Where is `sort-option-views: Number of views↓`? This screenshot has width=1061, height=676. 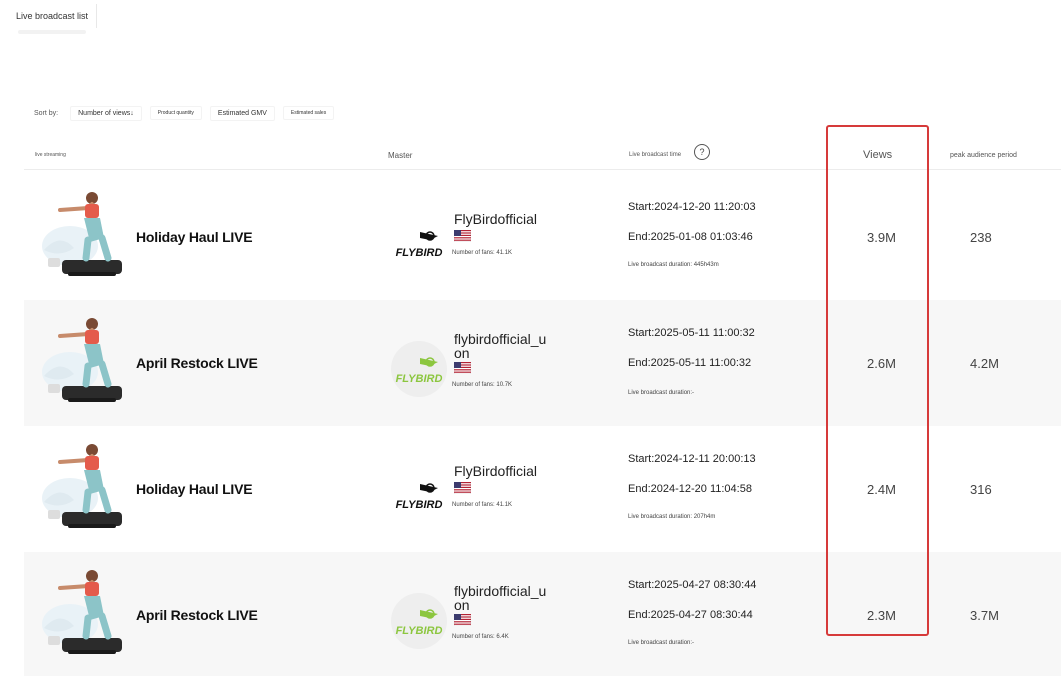
sort-option-views: Number of views↓ is located at coordinates (106, 113).